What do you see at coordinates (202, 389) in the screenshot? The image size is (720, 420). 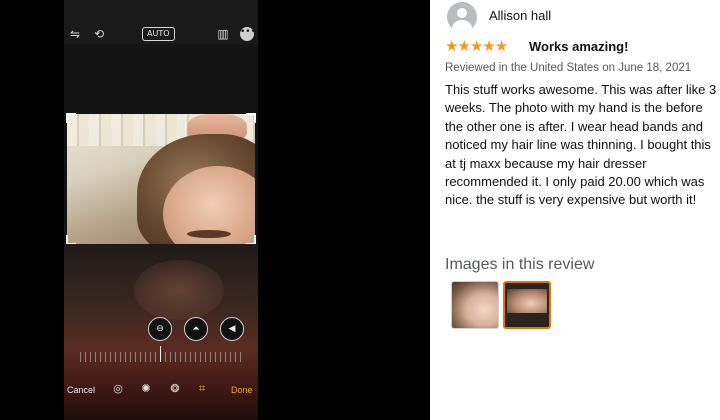 I see `crop-icon: ⌗` at bounding box center [202, 389].